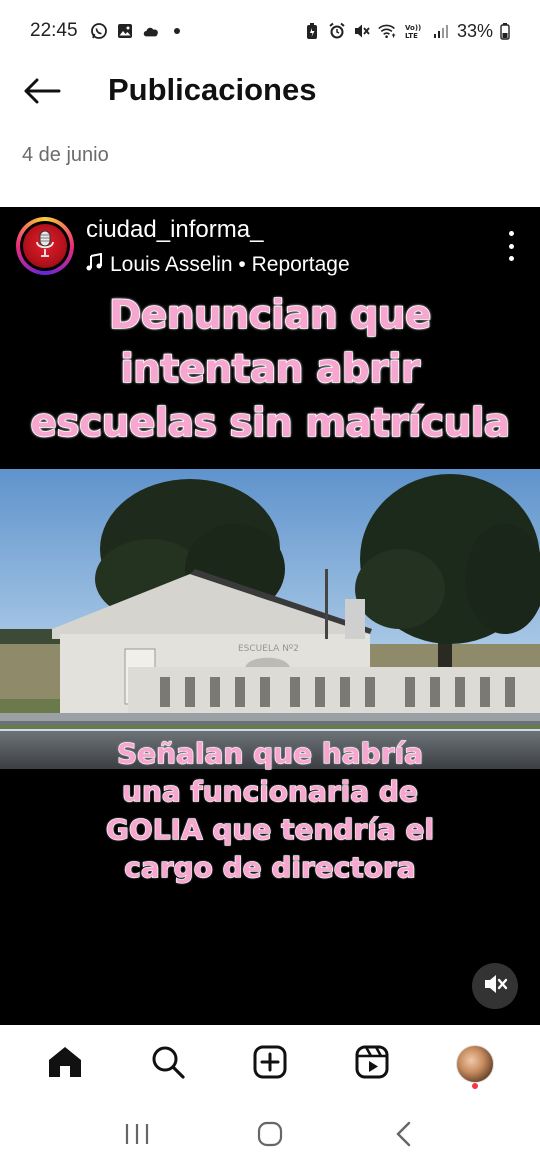 The width and height of the screenshot is (540, 1170). I want to click on dot-icon, so click(177, 31).